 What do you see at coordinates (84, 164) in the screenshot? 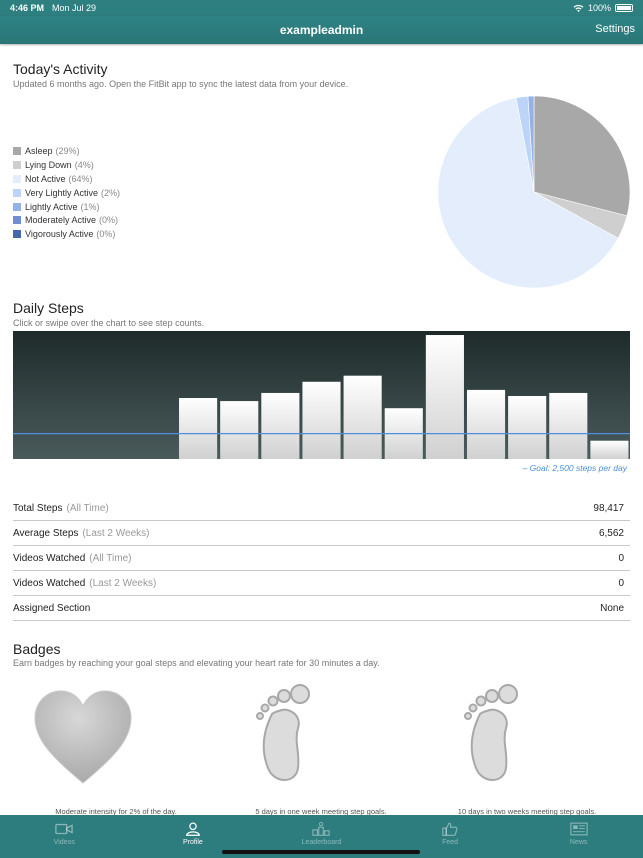
I see `legend-percent: (4%)` at bounding box center [84, 164].